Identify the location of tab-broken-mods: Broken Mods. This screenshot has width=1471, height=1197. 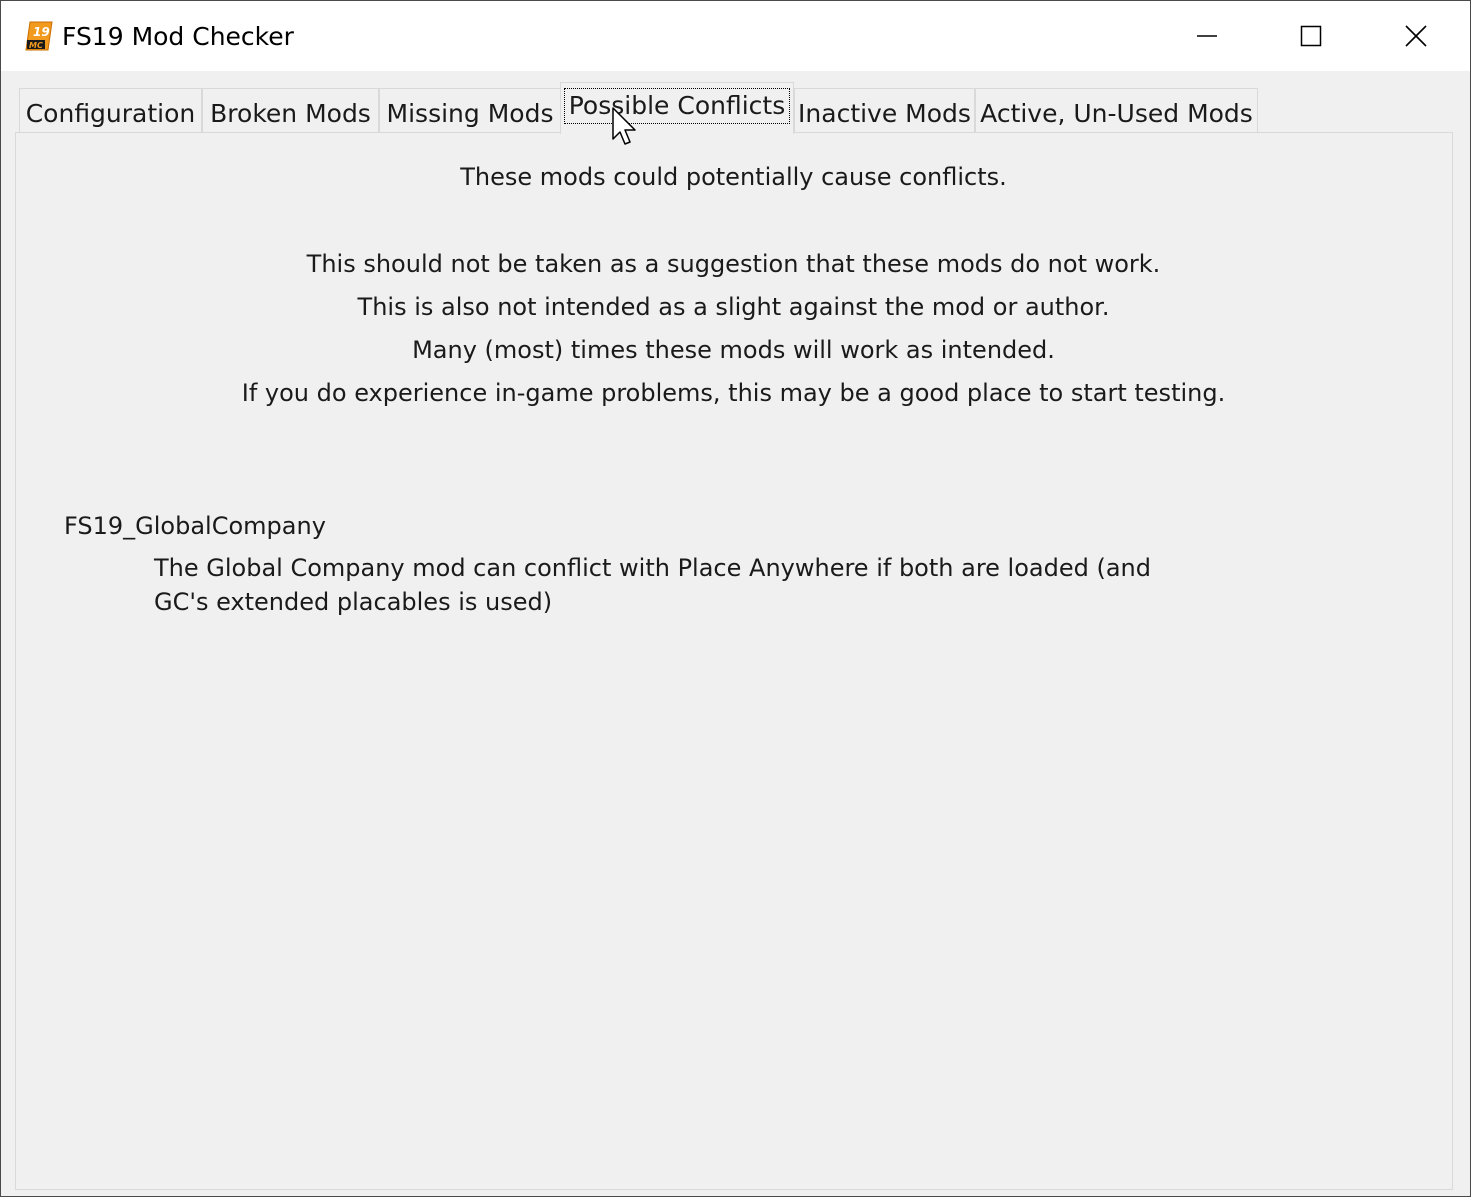
(290, 110).